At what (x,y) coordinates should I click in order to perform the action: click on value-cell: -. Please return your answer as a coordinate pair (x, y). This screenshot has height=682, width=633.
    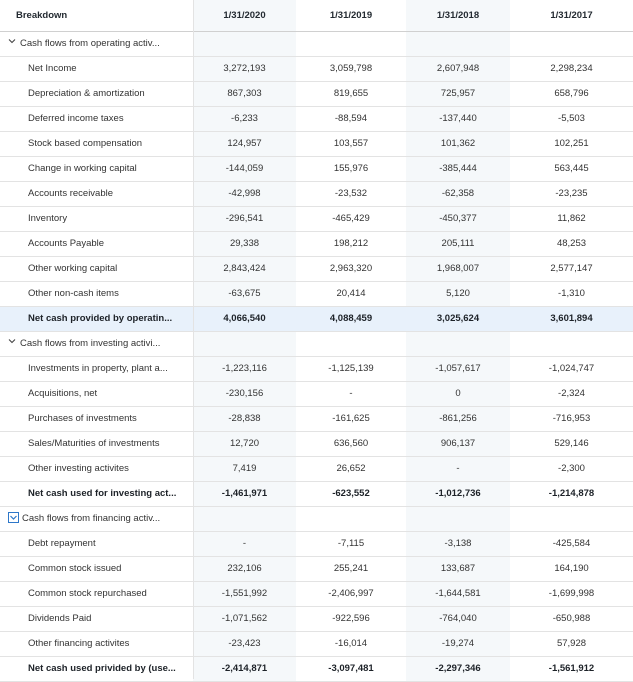
    Looking at the image, I should click on (351, 394).